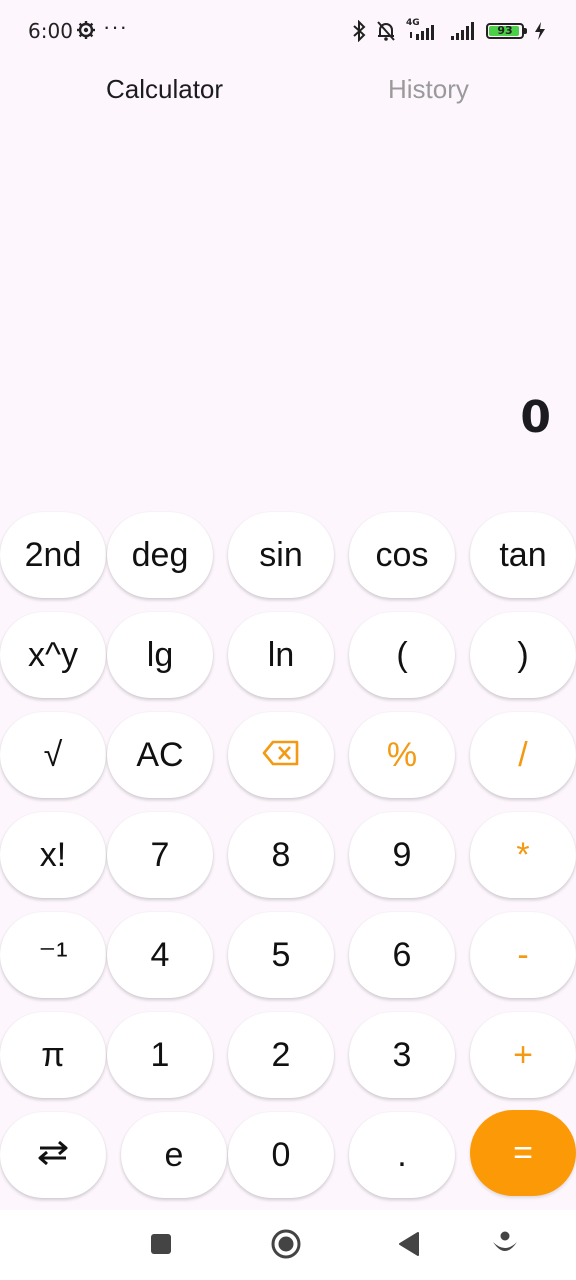 The height and width of the screenshot is (1280, 576). I want to click on key-percent: %, so click(402, 755).